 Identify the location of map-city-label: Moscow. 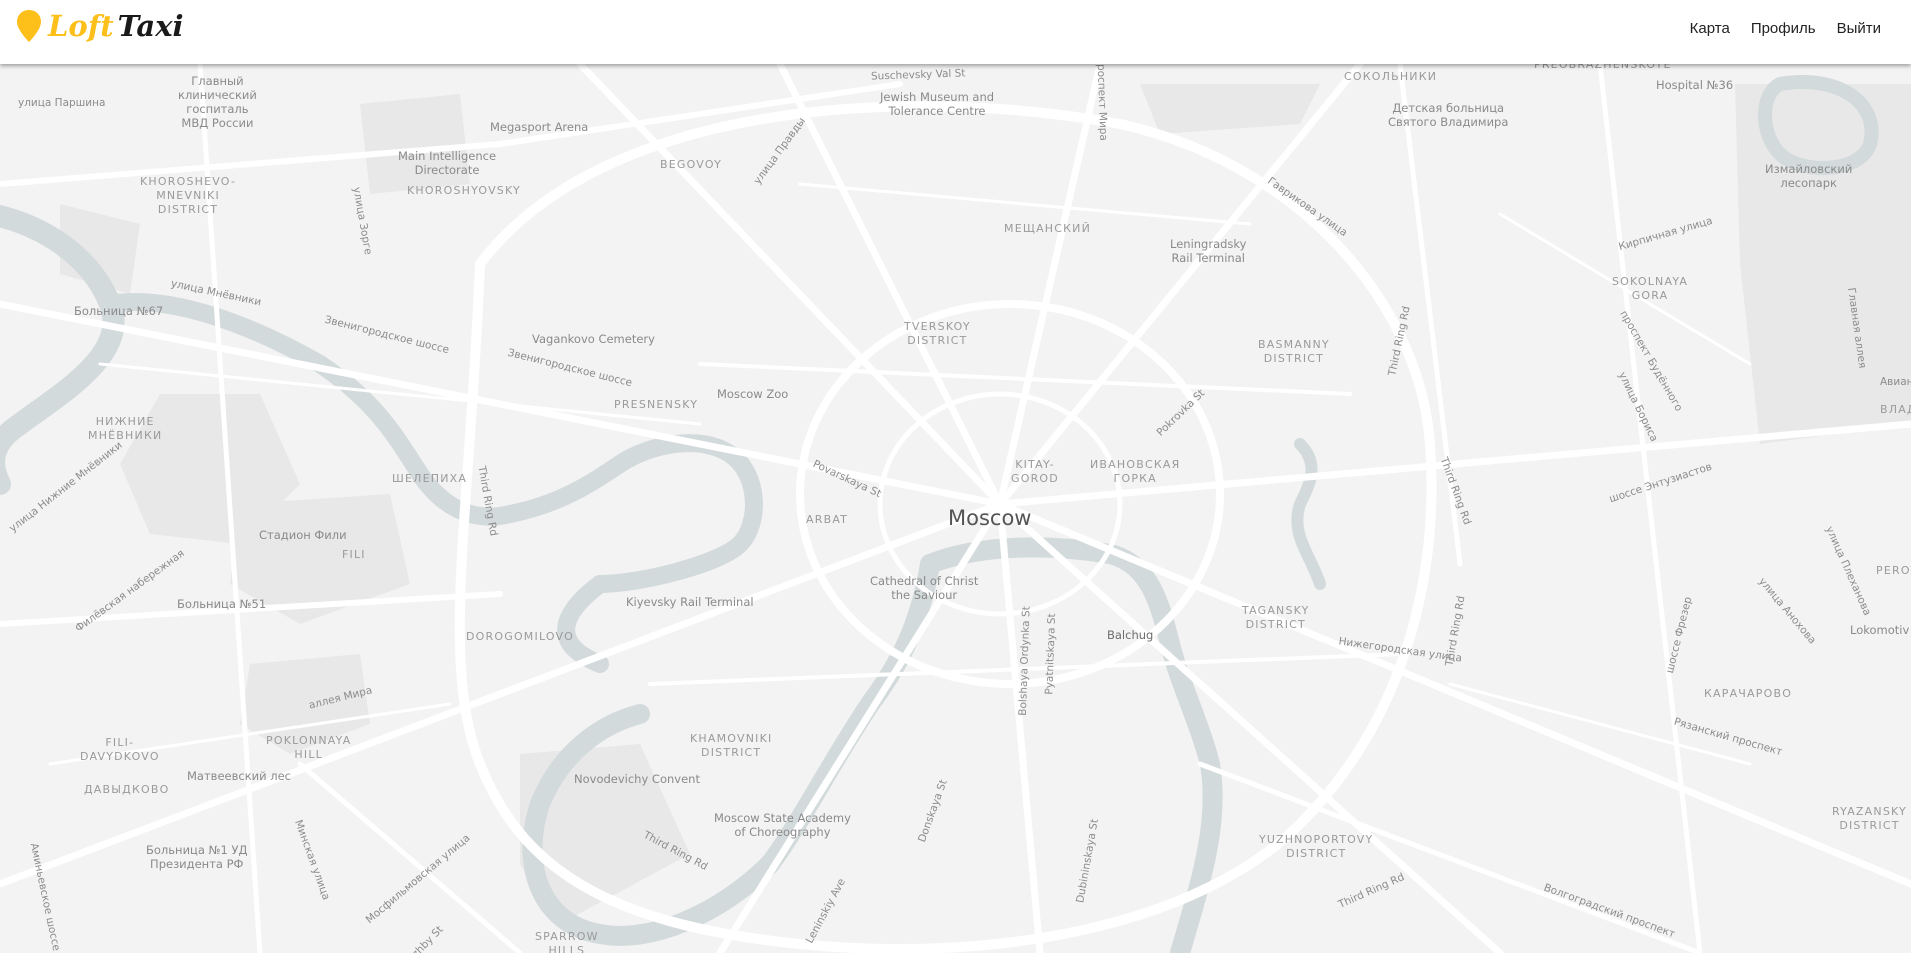
(990, 518).